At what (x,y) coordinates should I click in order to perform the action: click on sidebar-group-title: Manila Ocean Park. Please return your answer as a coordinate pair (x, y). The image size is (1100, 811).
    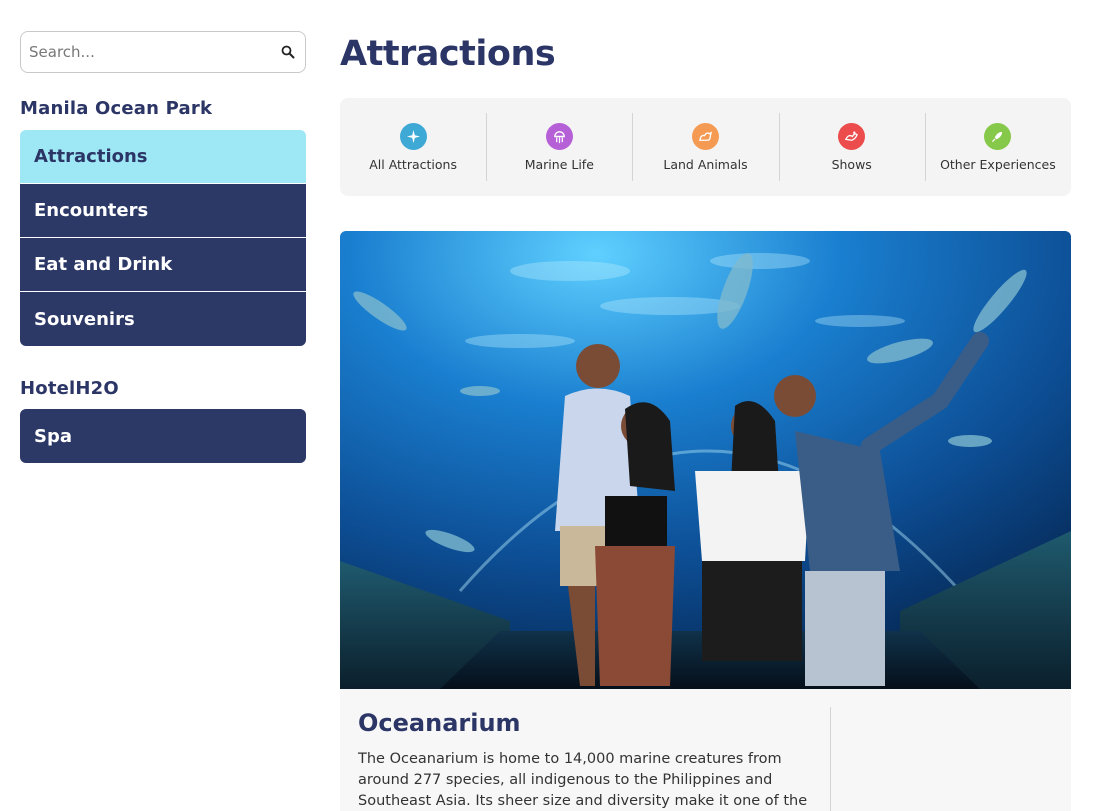
    Looking at the image, I should click on (116, 108).